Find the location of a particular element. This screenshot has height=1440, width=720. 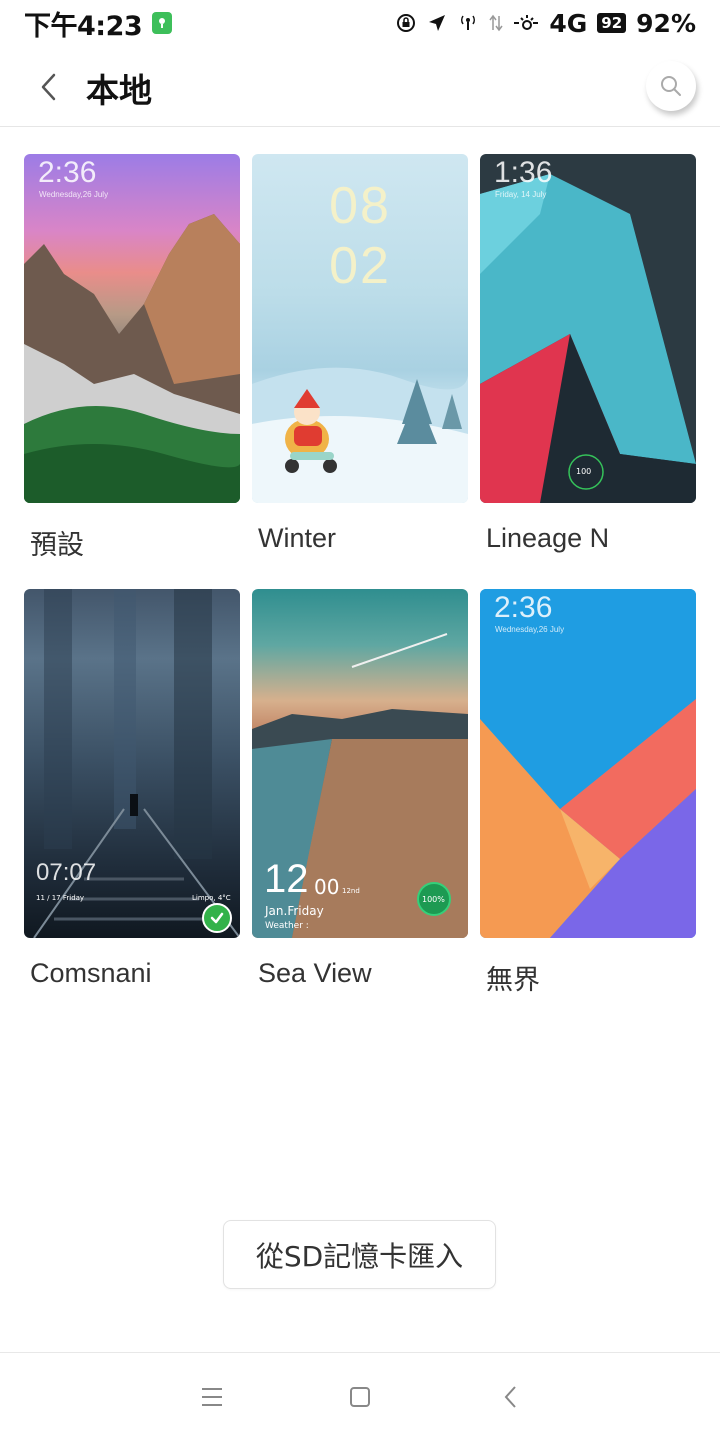

back-icon is located at coordinates (510, 1397).